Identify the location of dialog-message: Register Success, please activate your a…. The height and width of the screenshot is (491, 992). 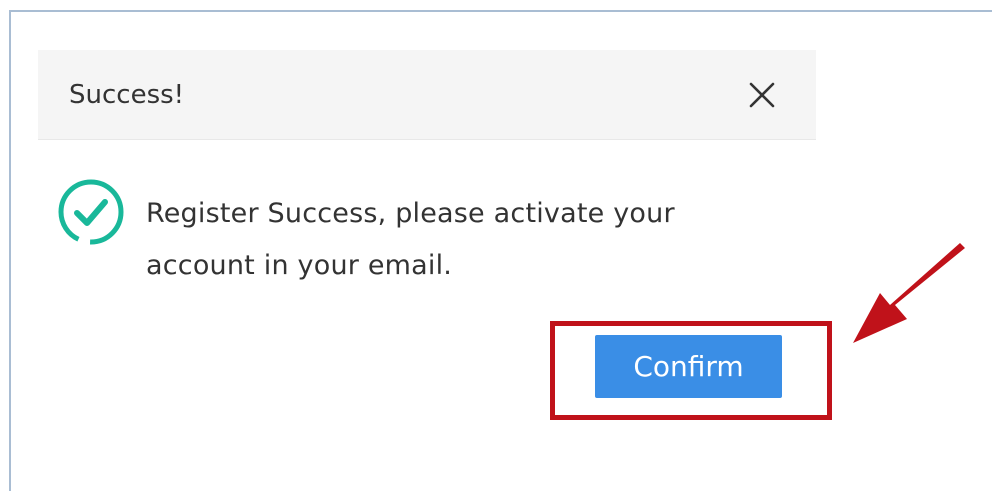
(410, 239).